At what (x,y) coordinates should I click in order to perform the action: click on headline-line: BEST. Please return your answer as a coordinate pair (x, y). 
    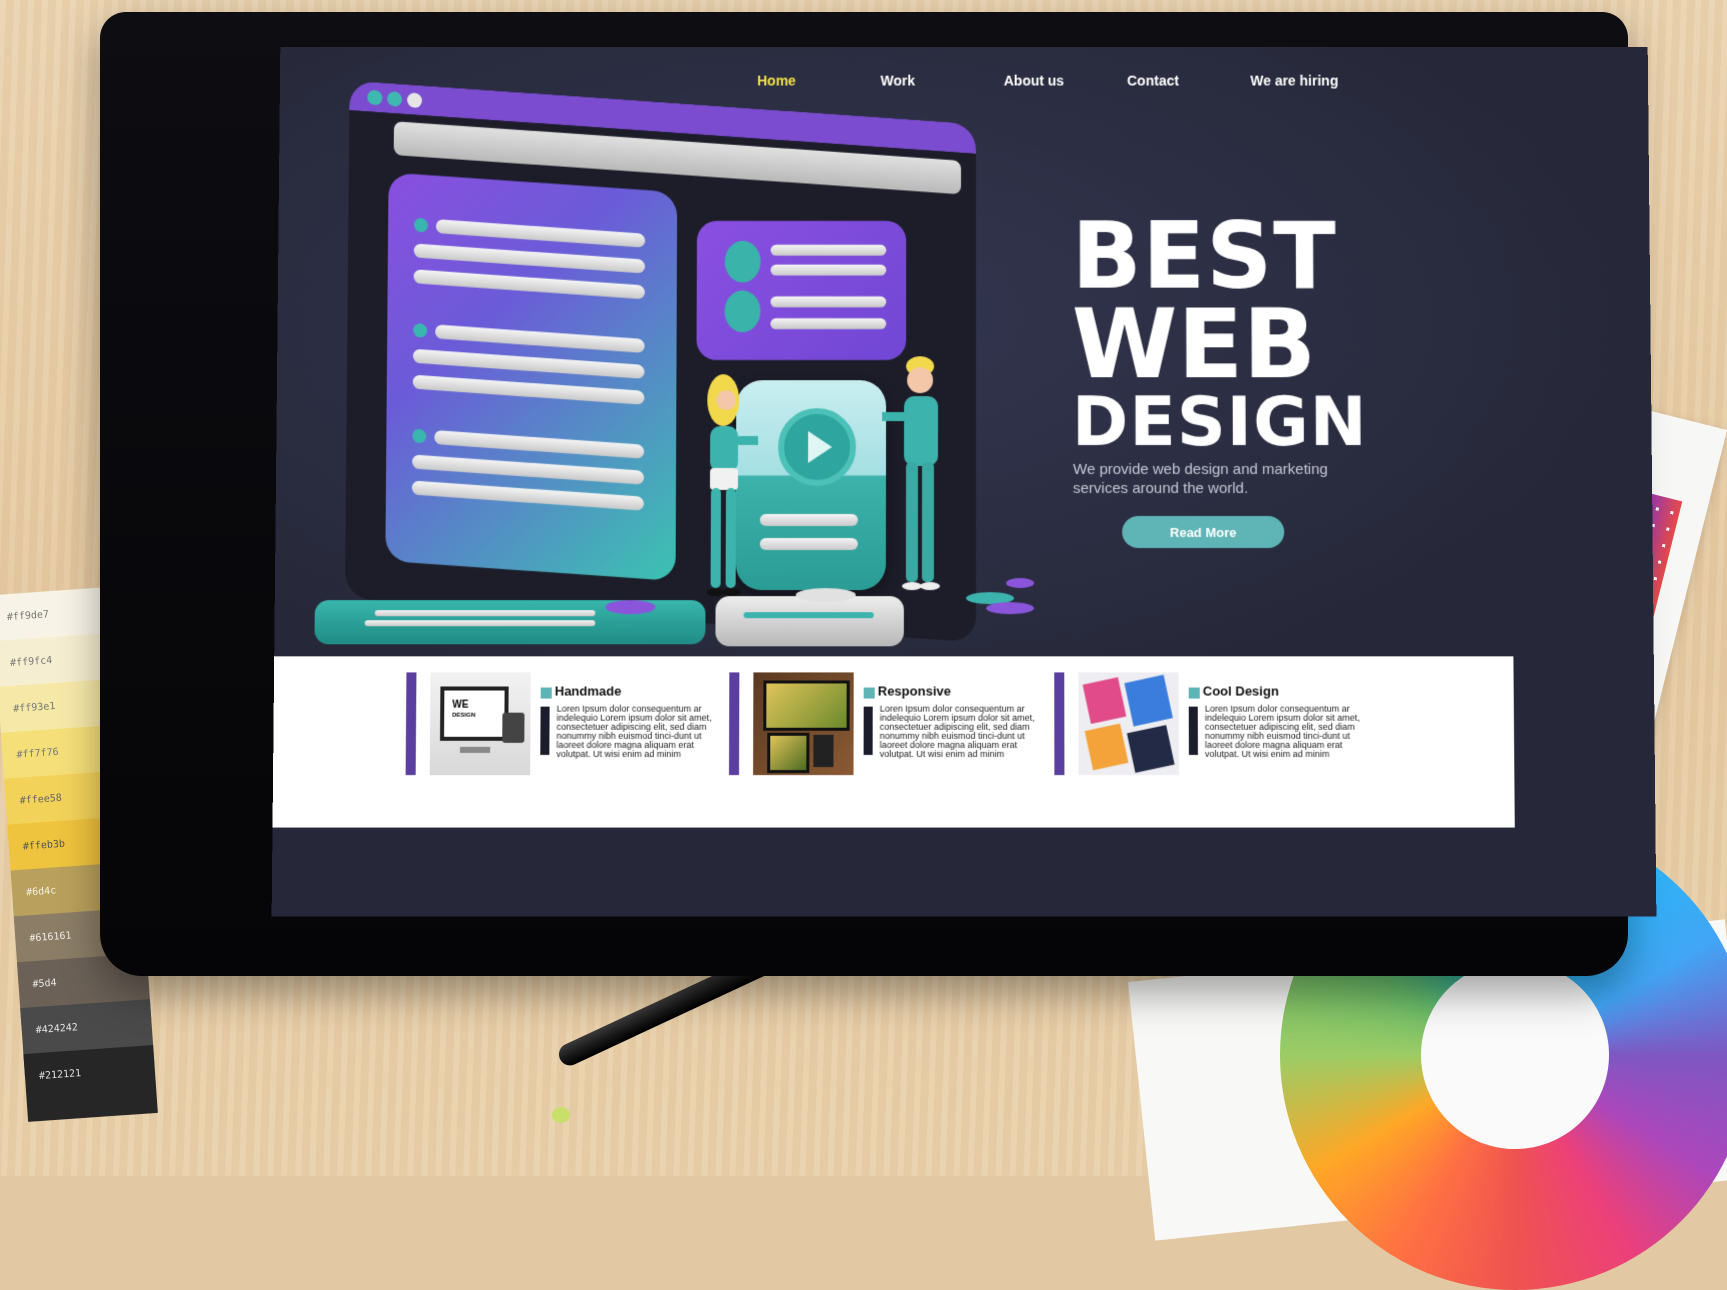
    Looking at the image, I should click on (1204, 256).